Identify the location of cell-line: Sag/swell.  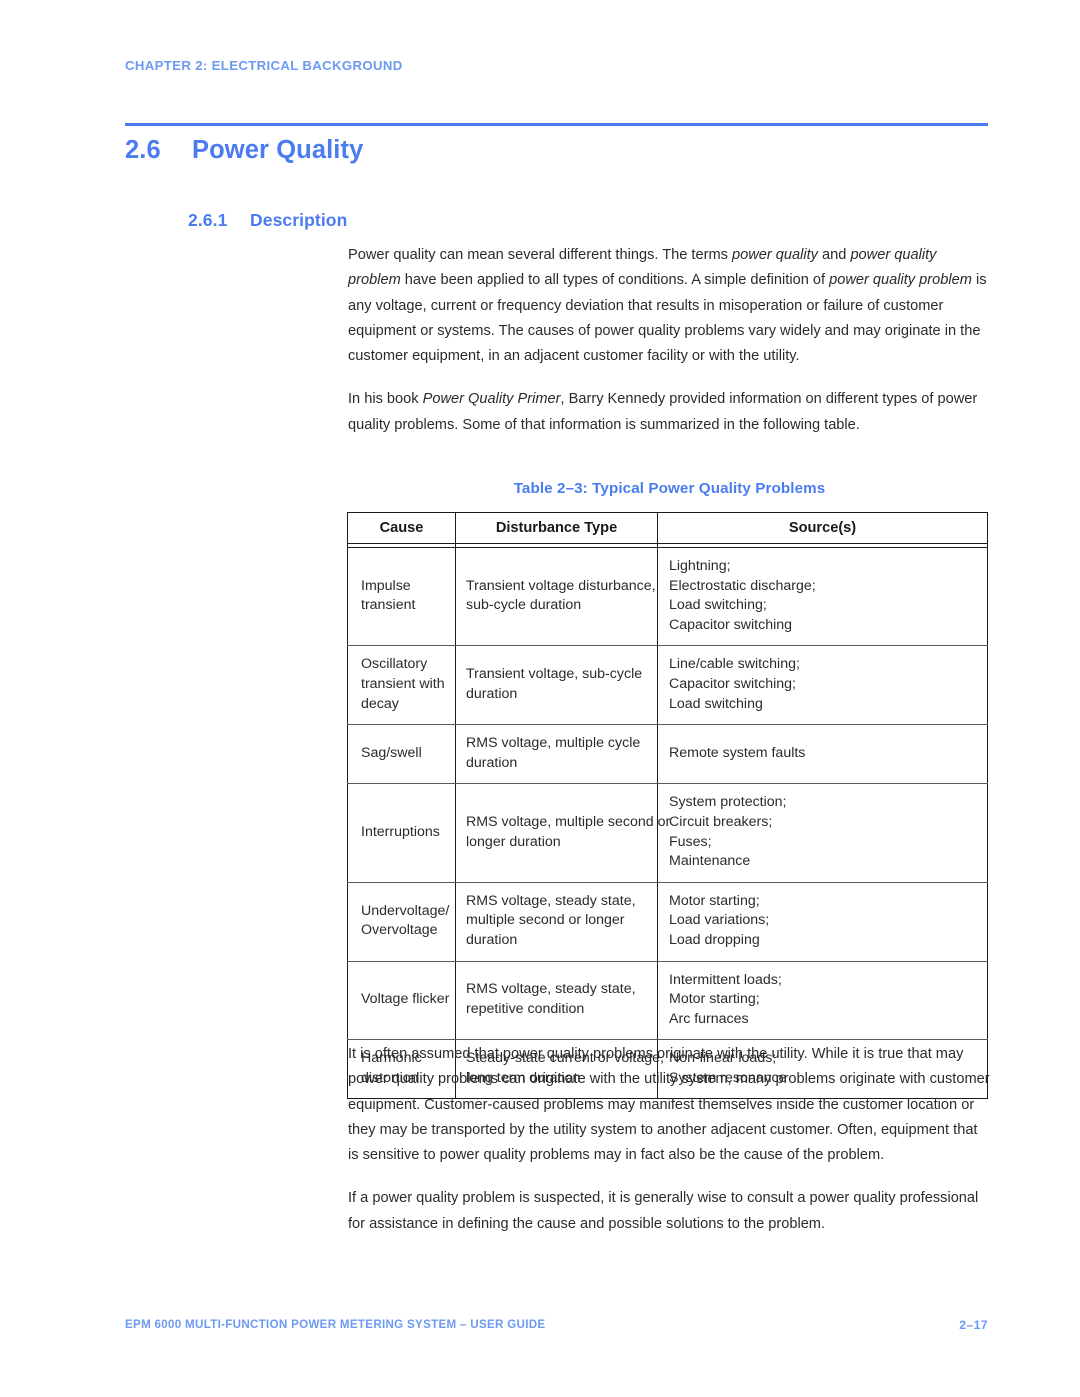
(391, 752).